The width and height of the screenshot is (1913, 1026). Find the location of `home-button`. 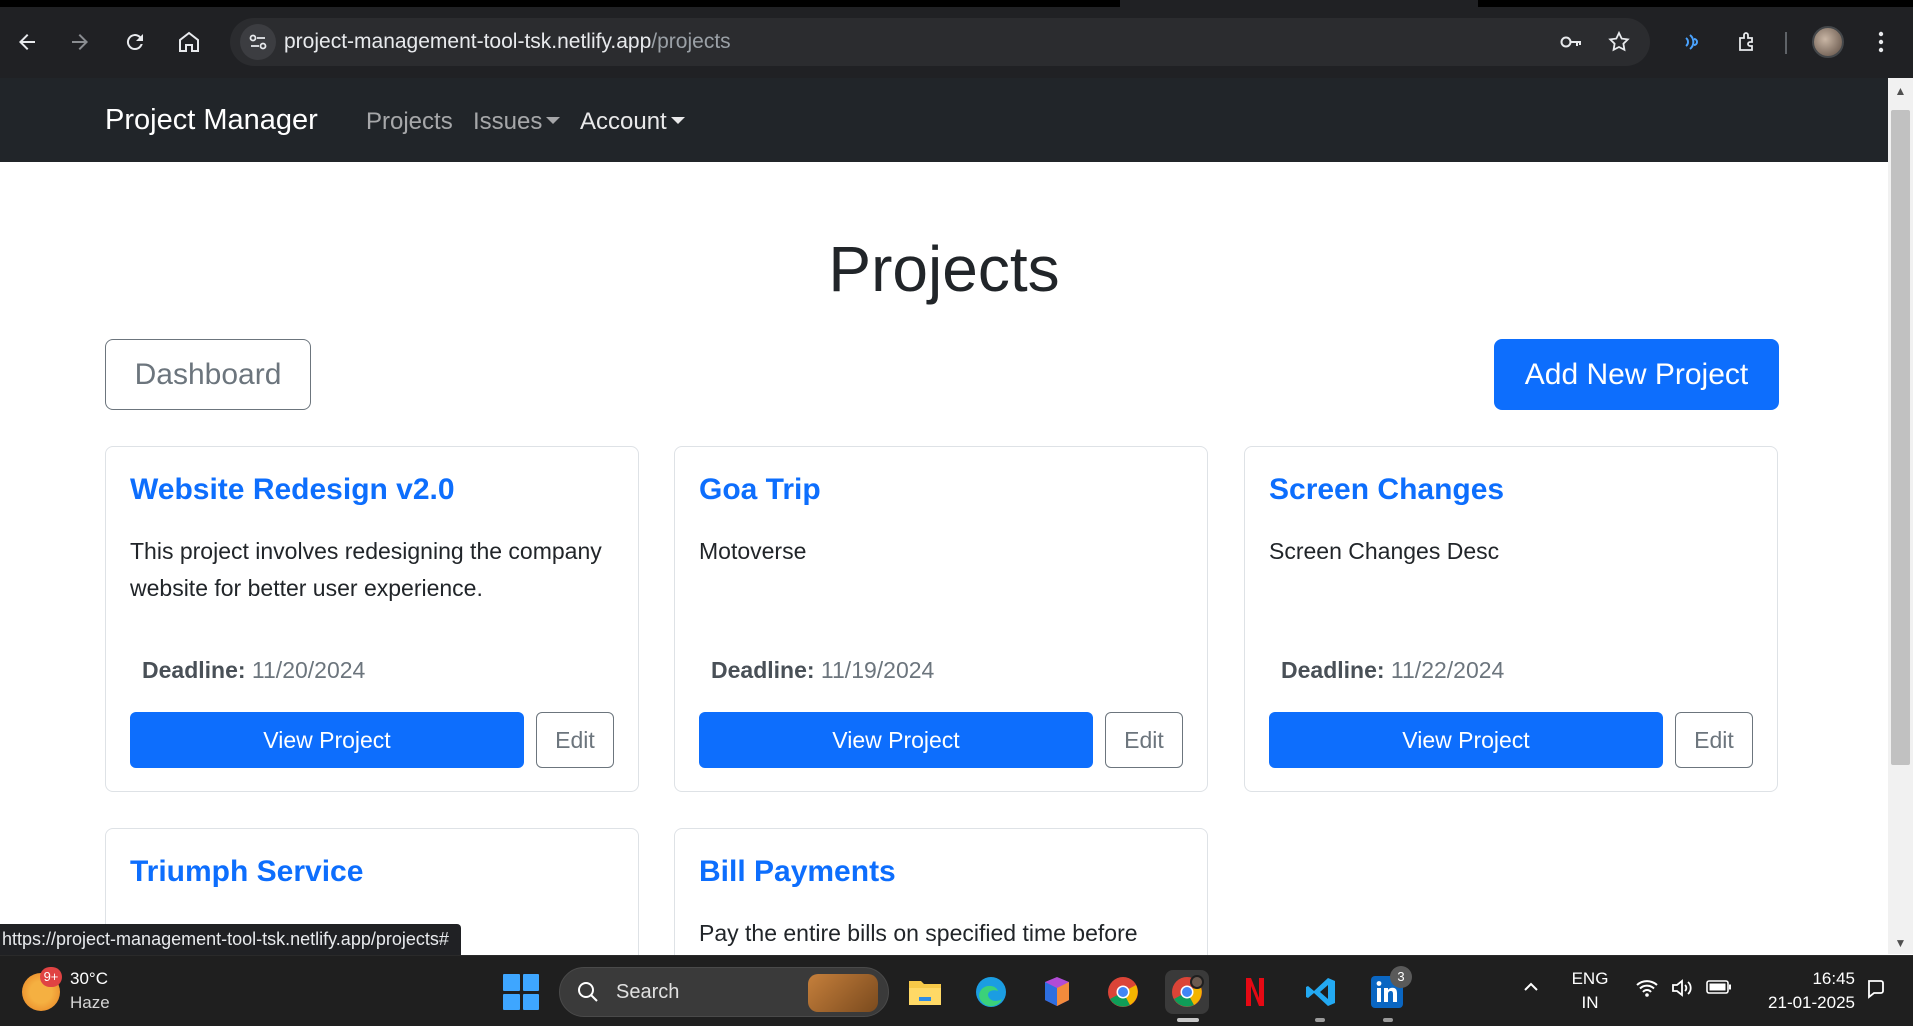

home-button is located at coordinates (189, 42).